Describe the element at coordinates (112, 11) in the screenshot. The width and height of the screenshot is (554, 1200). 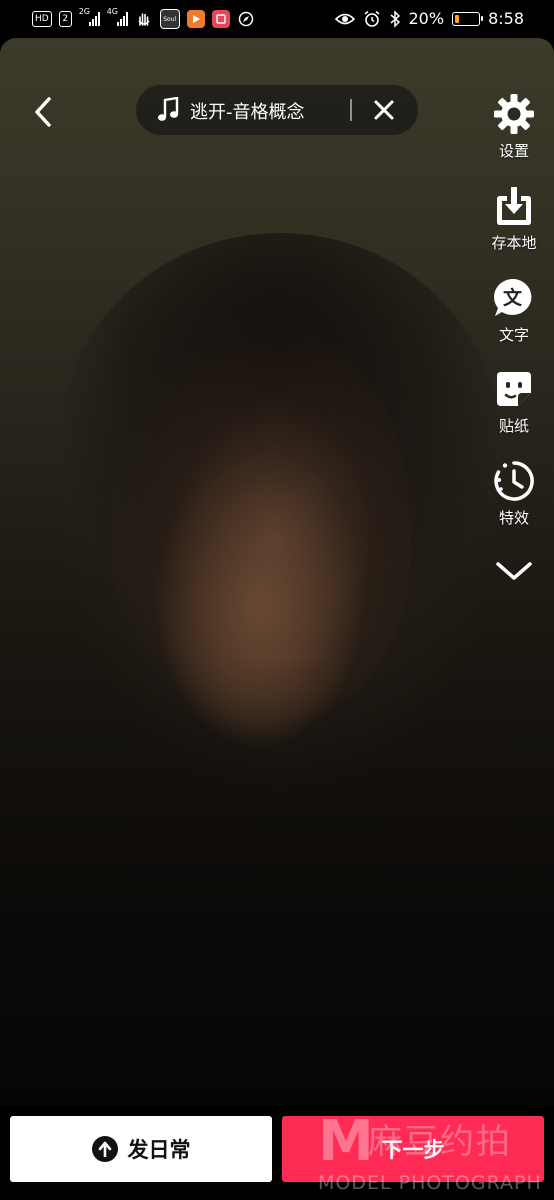
I see `network-type-2: 4G` at that location.